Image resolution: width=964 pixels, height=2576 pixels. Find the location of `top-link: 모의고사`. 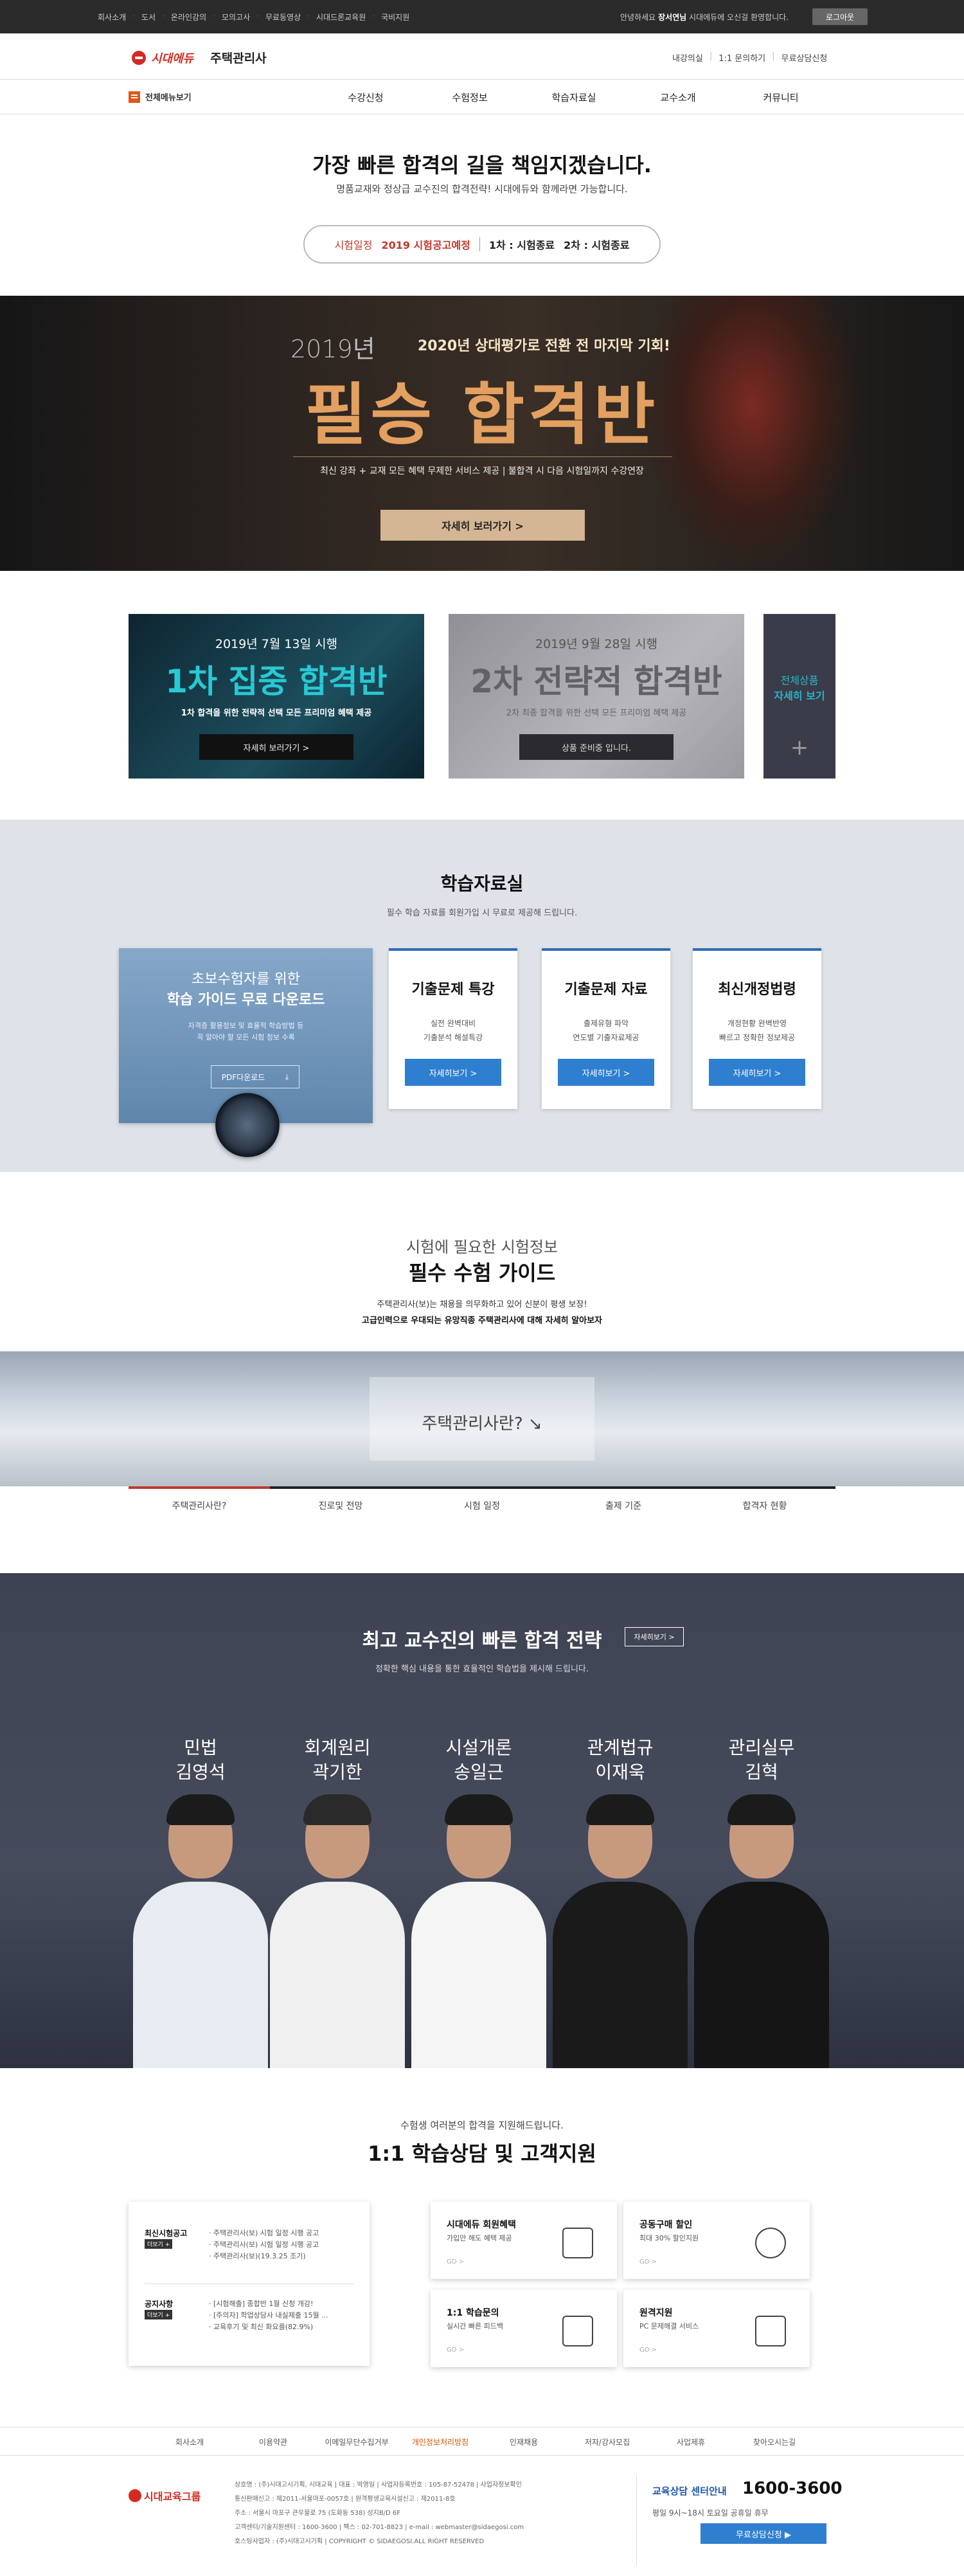

top-link: 모의고사 is located at coordinates (236, 17).